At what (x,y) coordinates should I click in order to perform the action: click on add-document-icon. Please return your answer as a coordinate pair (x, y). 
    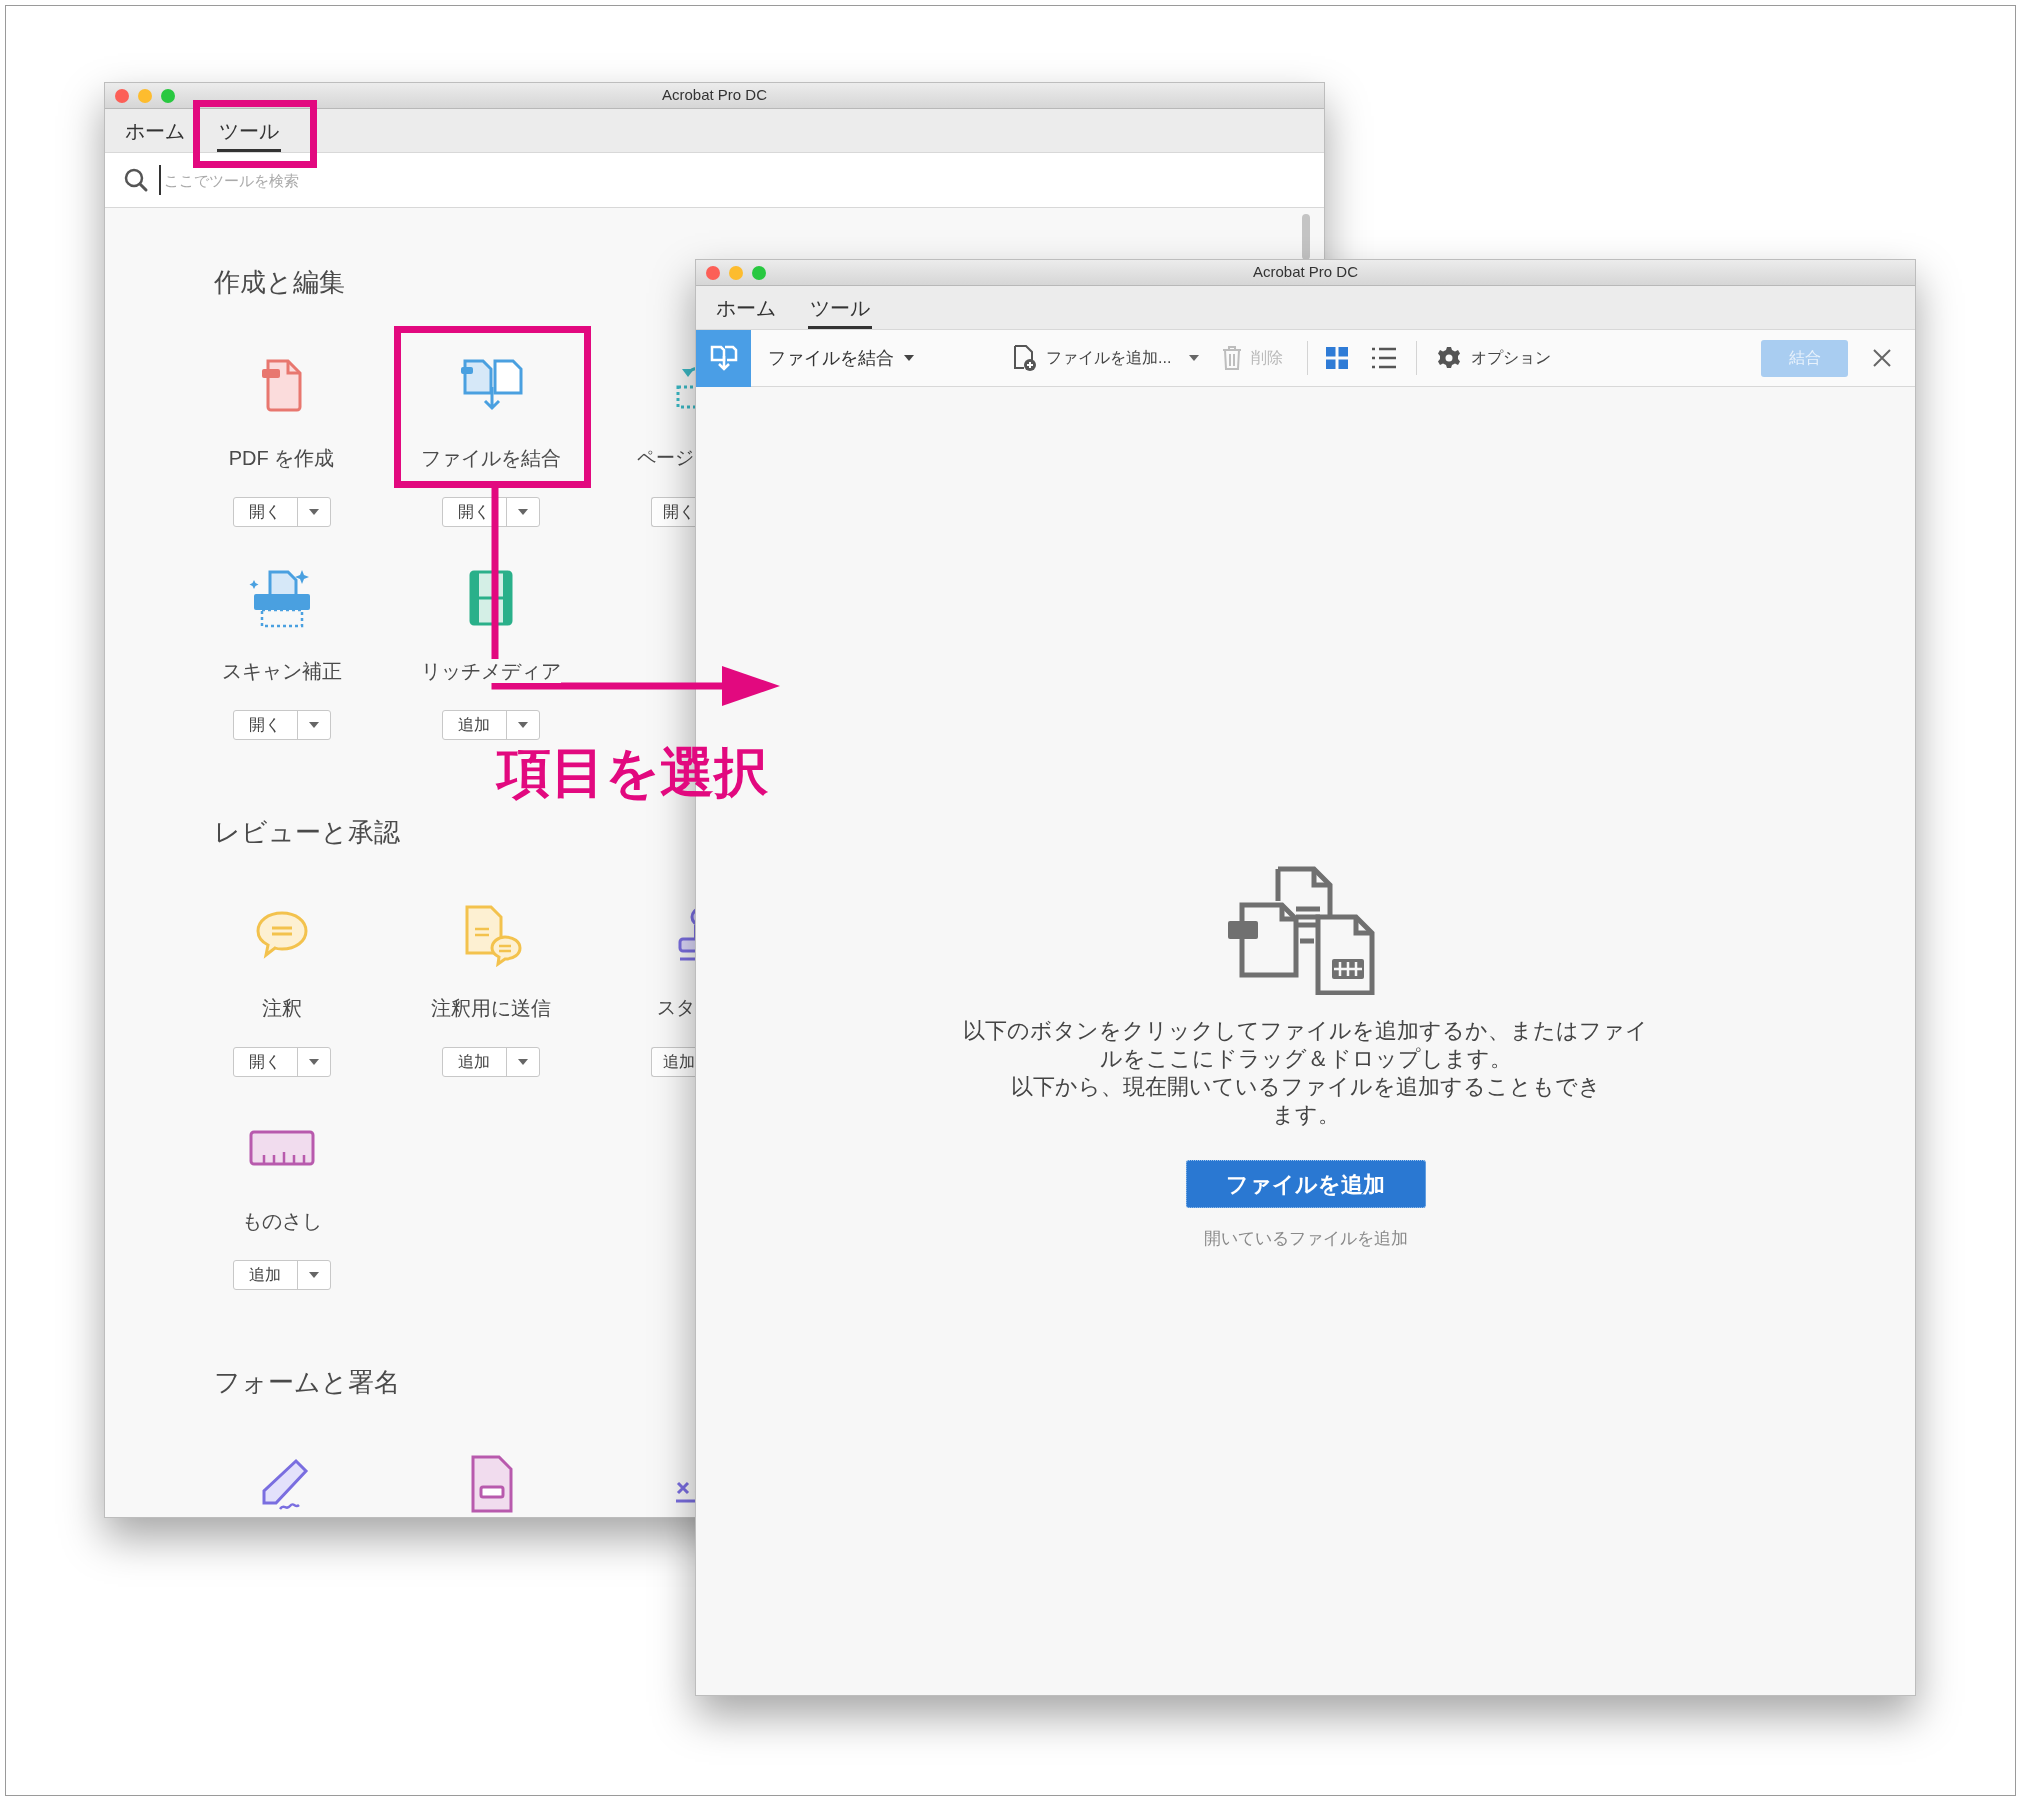
    Looking at the image, I should click on (1025, 358).